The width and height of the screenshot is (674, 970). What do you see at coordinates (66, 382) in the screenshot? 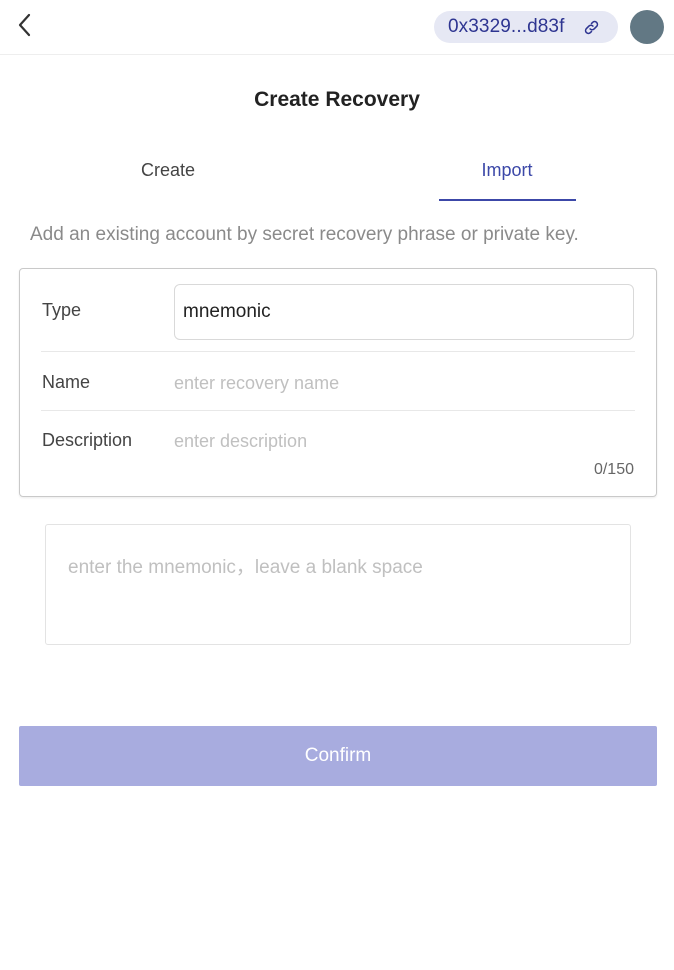
I see `name-label: Name` at bounding box center [66, 382].